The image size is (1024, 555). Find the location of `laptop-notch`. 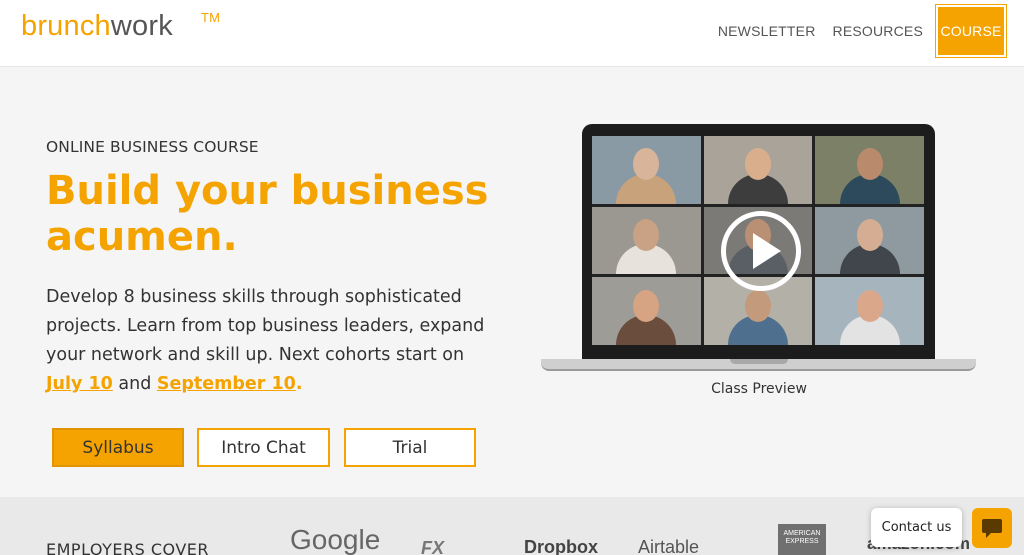

laptop-notch is located at coordinates (759, 361).